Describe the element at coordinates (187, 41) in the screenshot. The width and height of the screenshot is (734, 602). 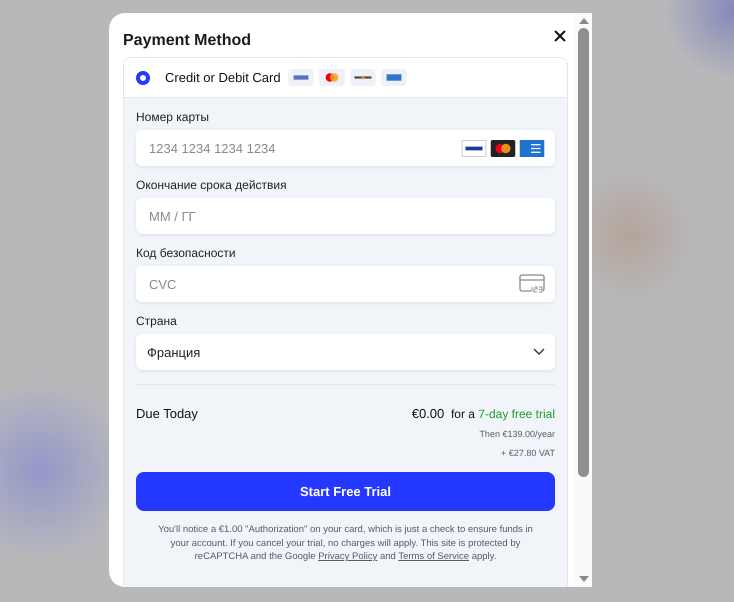
I see `dialog-title: Payment Method` at that location.